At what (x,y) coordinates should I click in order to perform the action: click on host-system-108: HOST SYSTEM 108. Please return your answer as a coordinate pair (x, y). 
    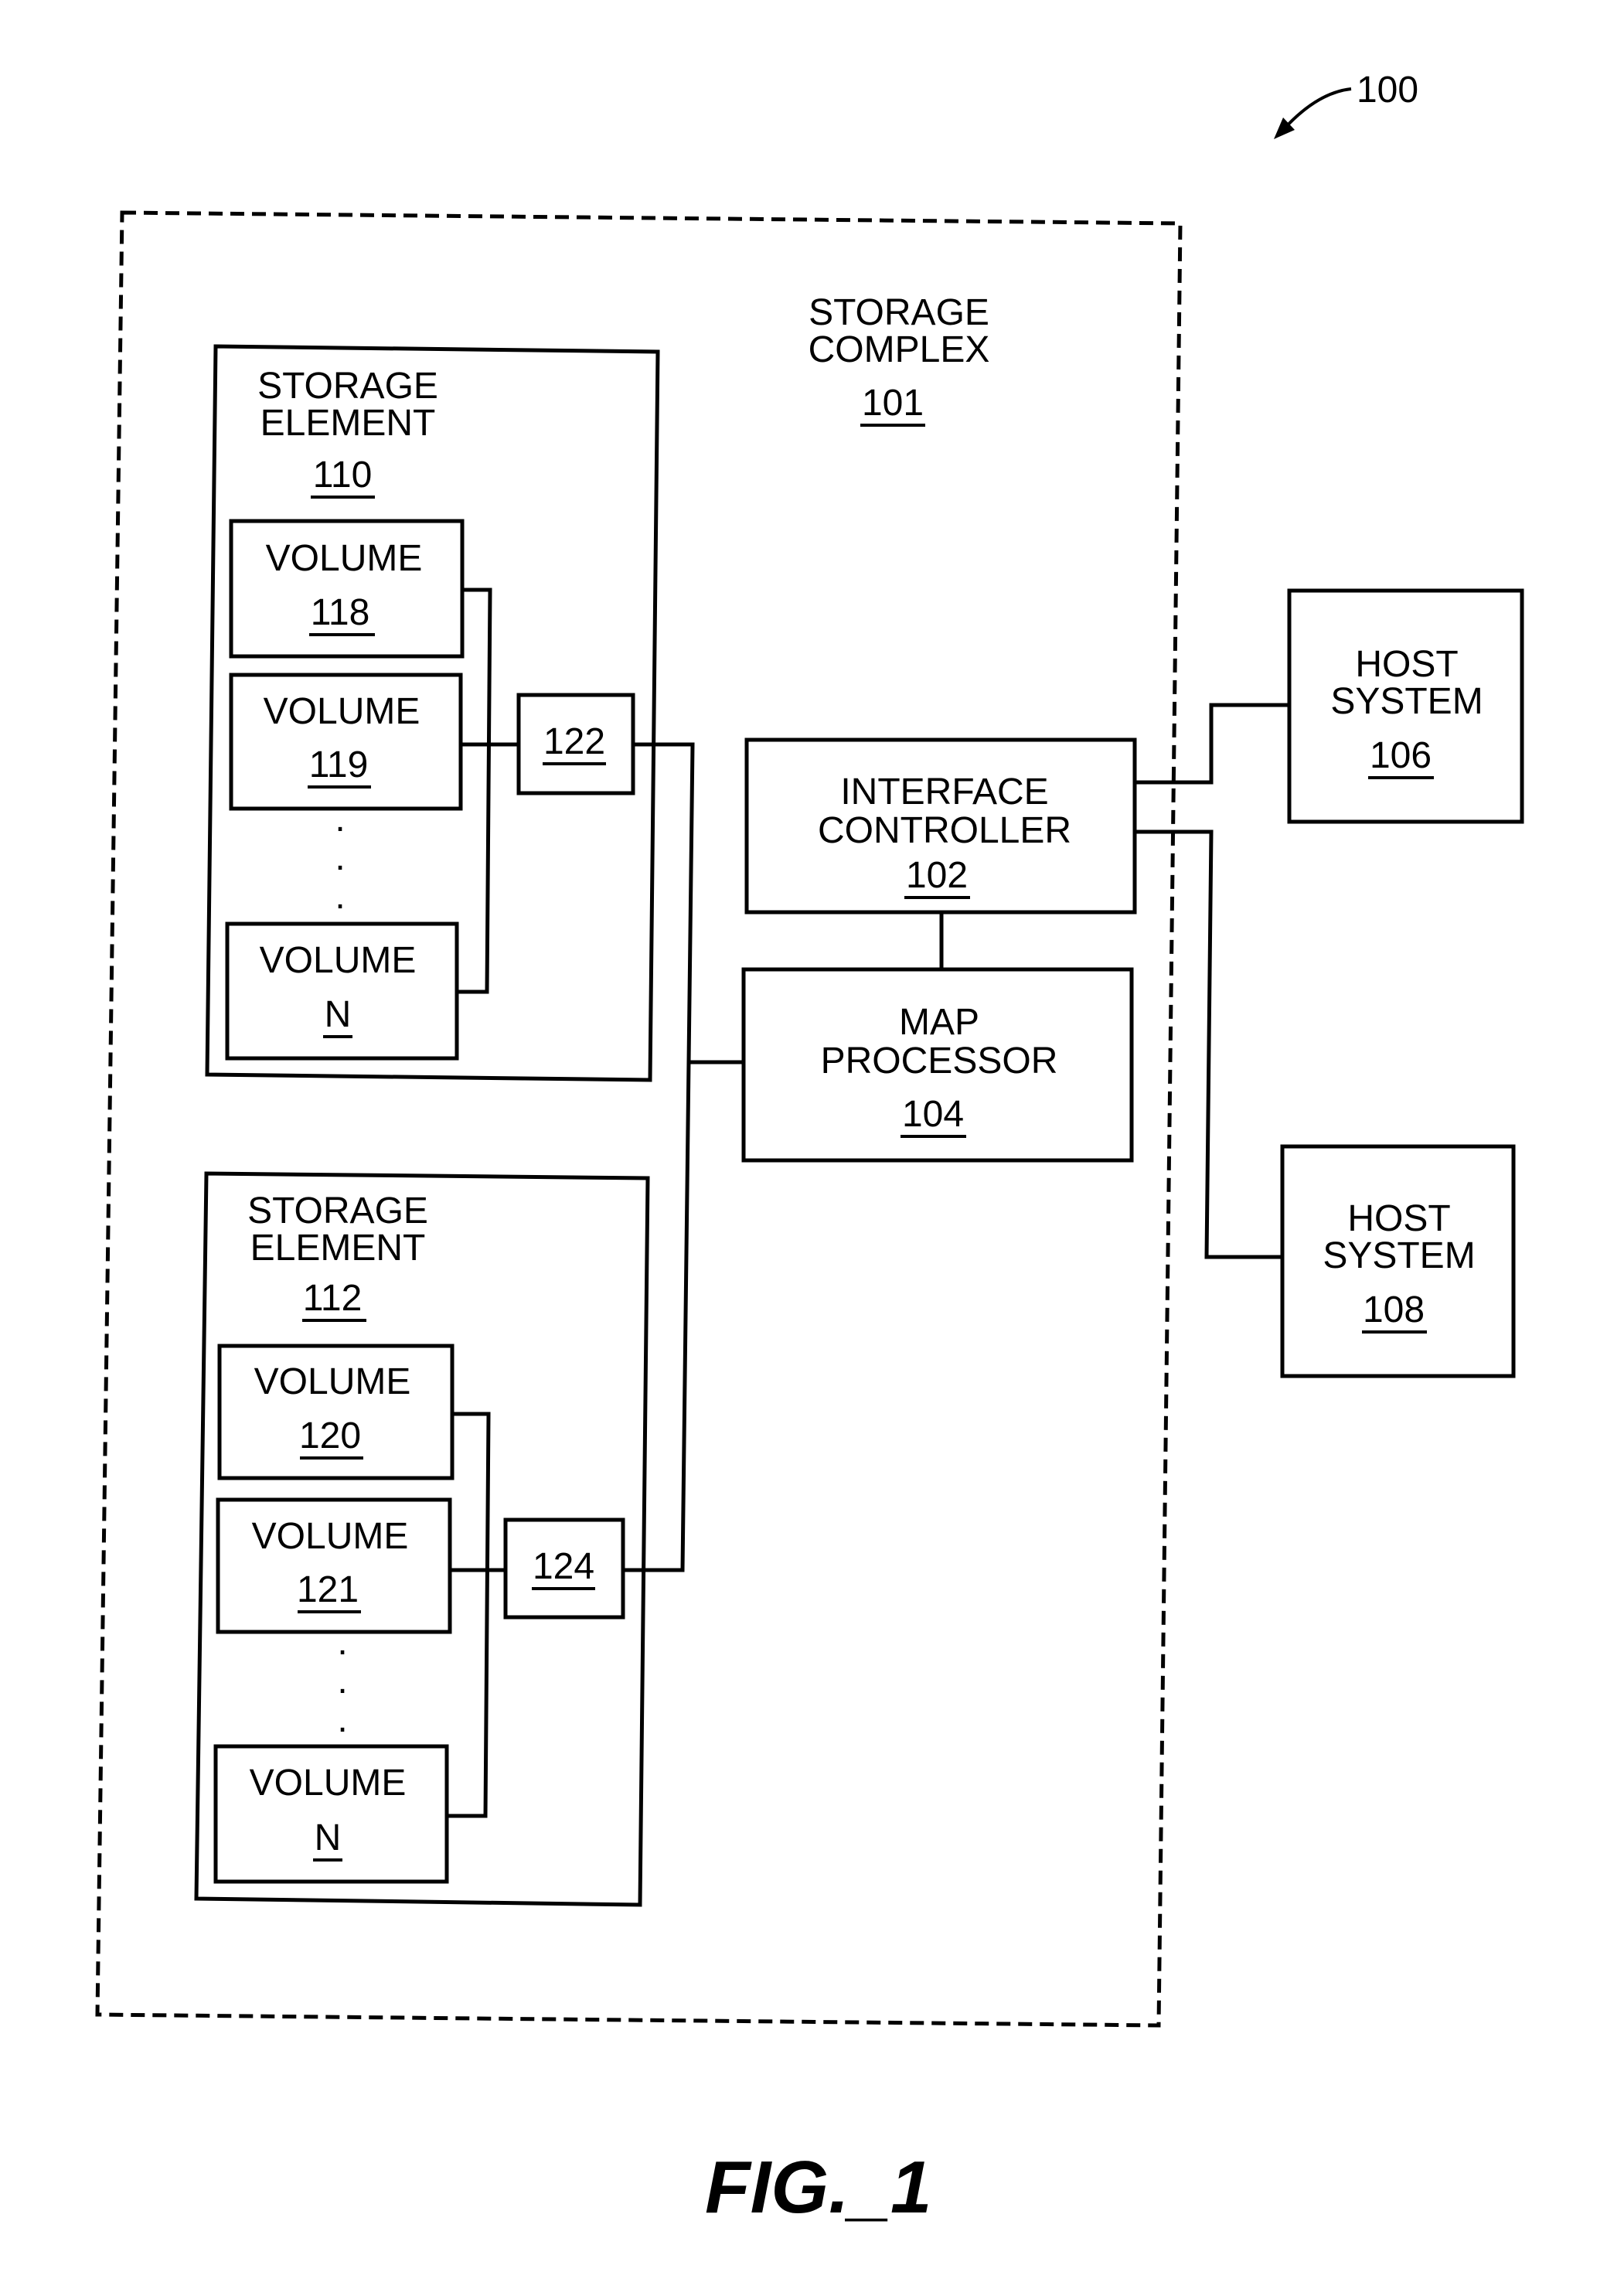
    Looking at the image, I should click on (1398, 1261).